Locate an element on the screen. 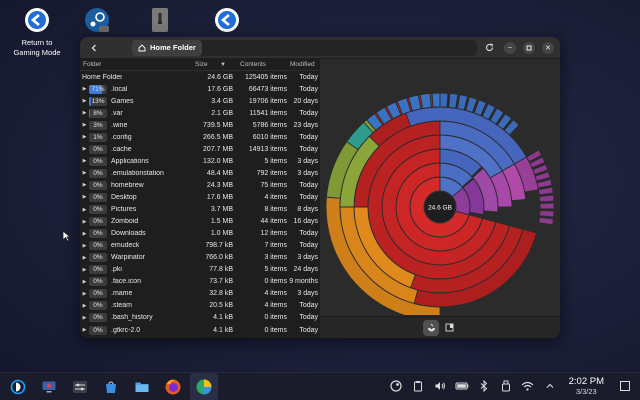  column-contents: Contents is located at coordinates (262, 64).